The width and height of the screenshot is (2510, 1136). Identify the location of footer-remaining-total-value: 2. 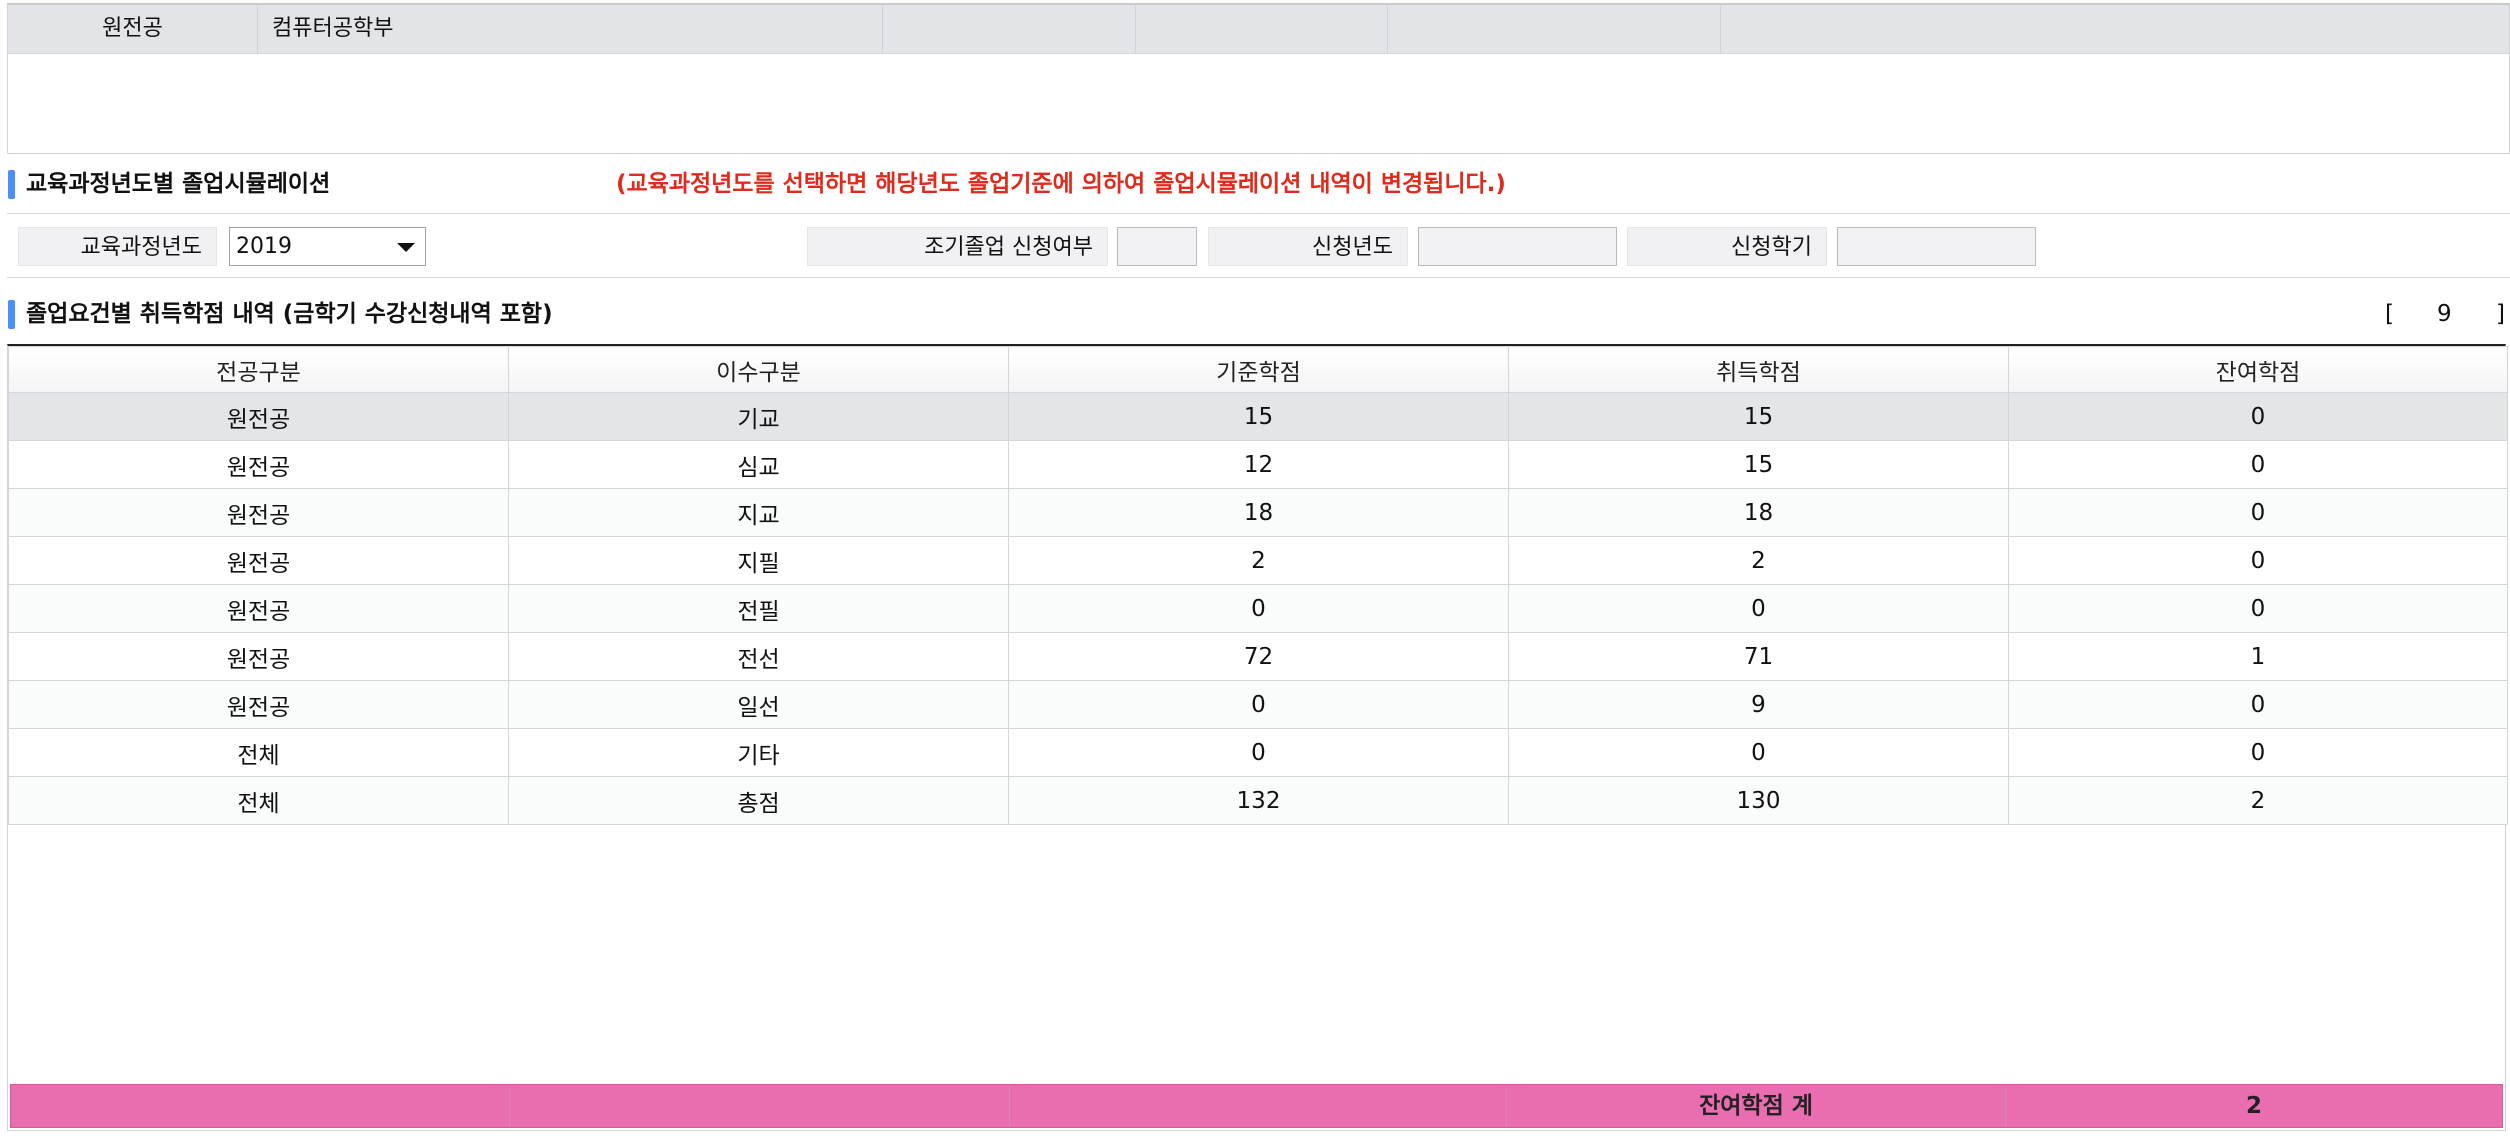
(2253, 1106).